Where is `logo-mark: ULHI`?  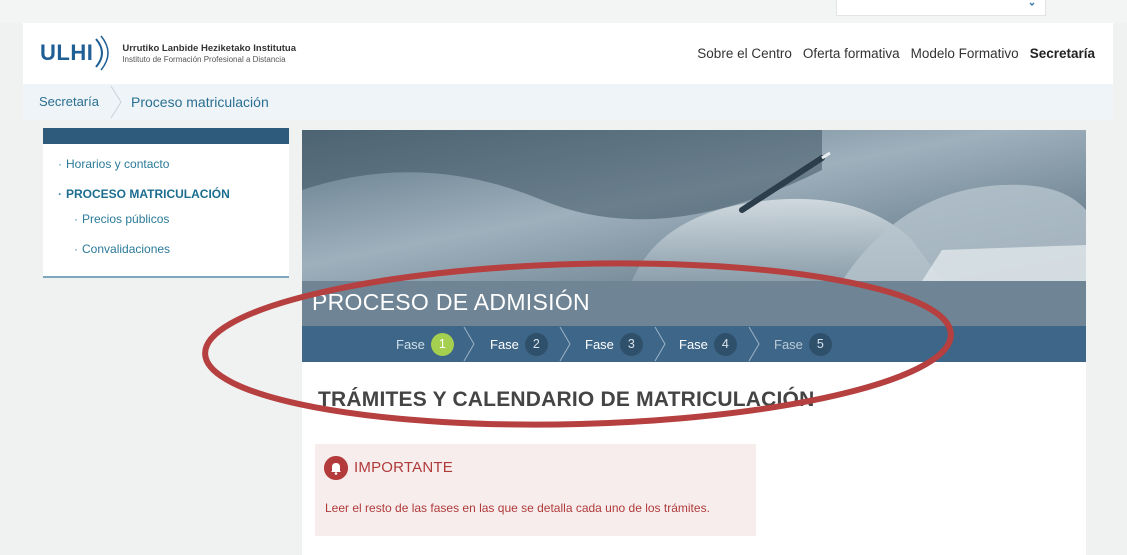
logo-mark: ULHI is located at coordinates (67, 52).